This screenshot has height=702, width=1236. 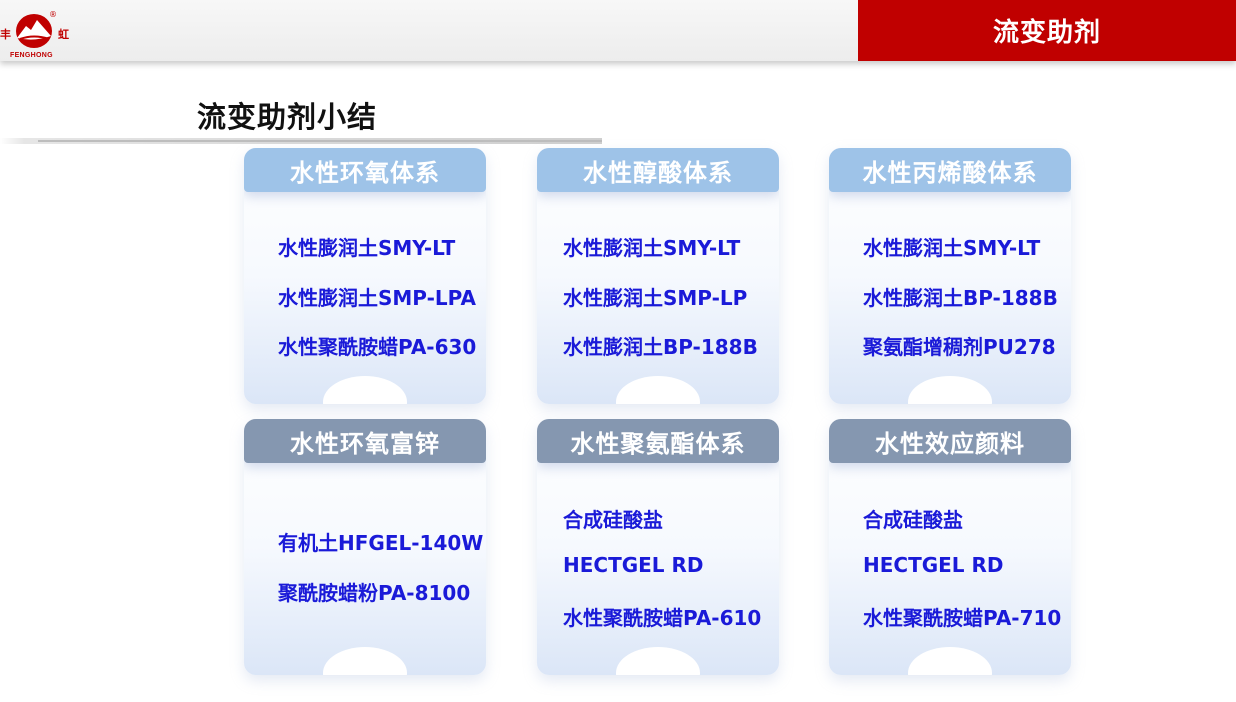 I want to click on section-title-banner: 流变助剂, so click(x=1047, y=30).